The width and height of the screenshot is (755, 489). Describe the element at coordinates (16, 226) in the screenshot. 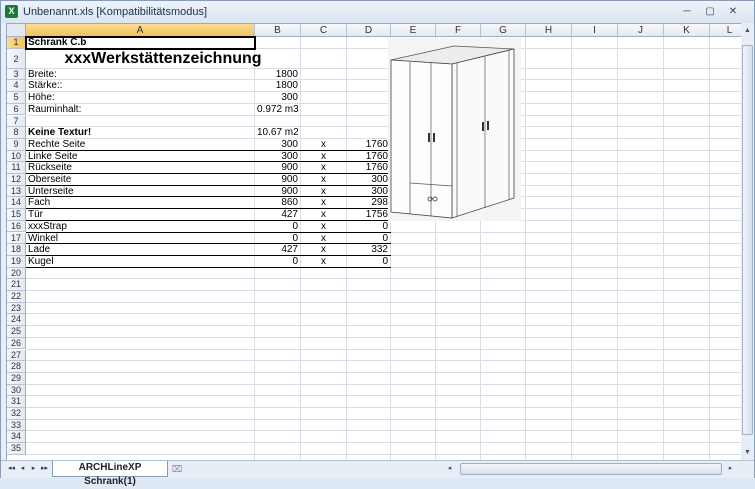

I see `row-header-16: 16` at that location.